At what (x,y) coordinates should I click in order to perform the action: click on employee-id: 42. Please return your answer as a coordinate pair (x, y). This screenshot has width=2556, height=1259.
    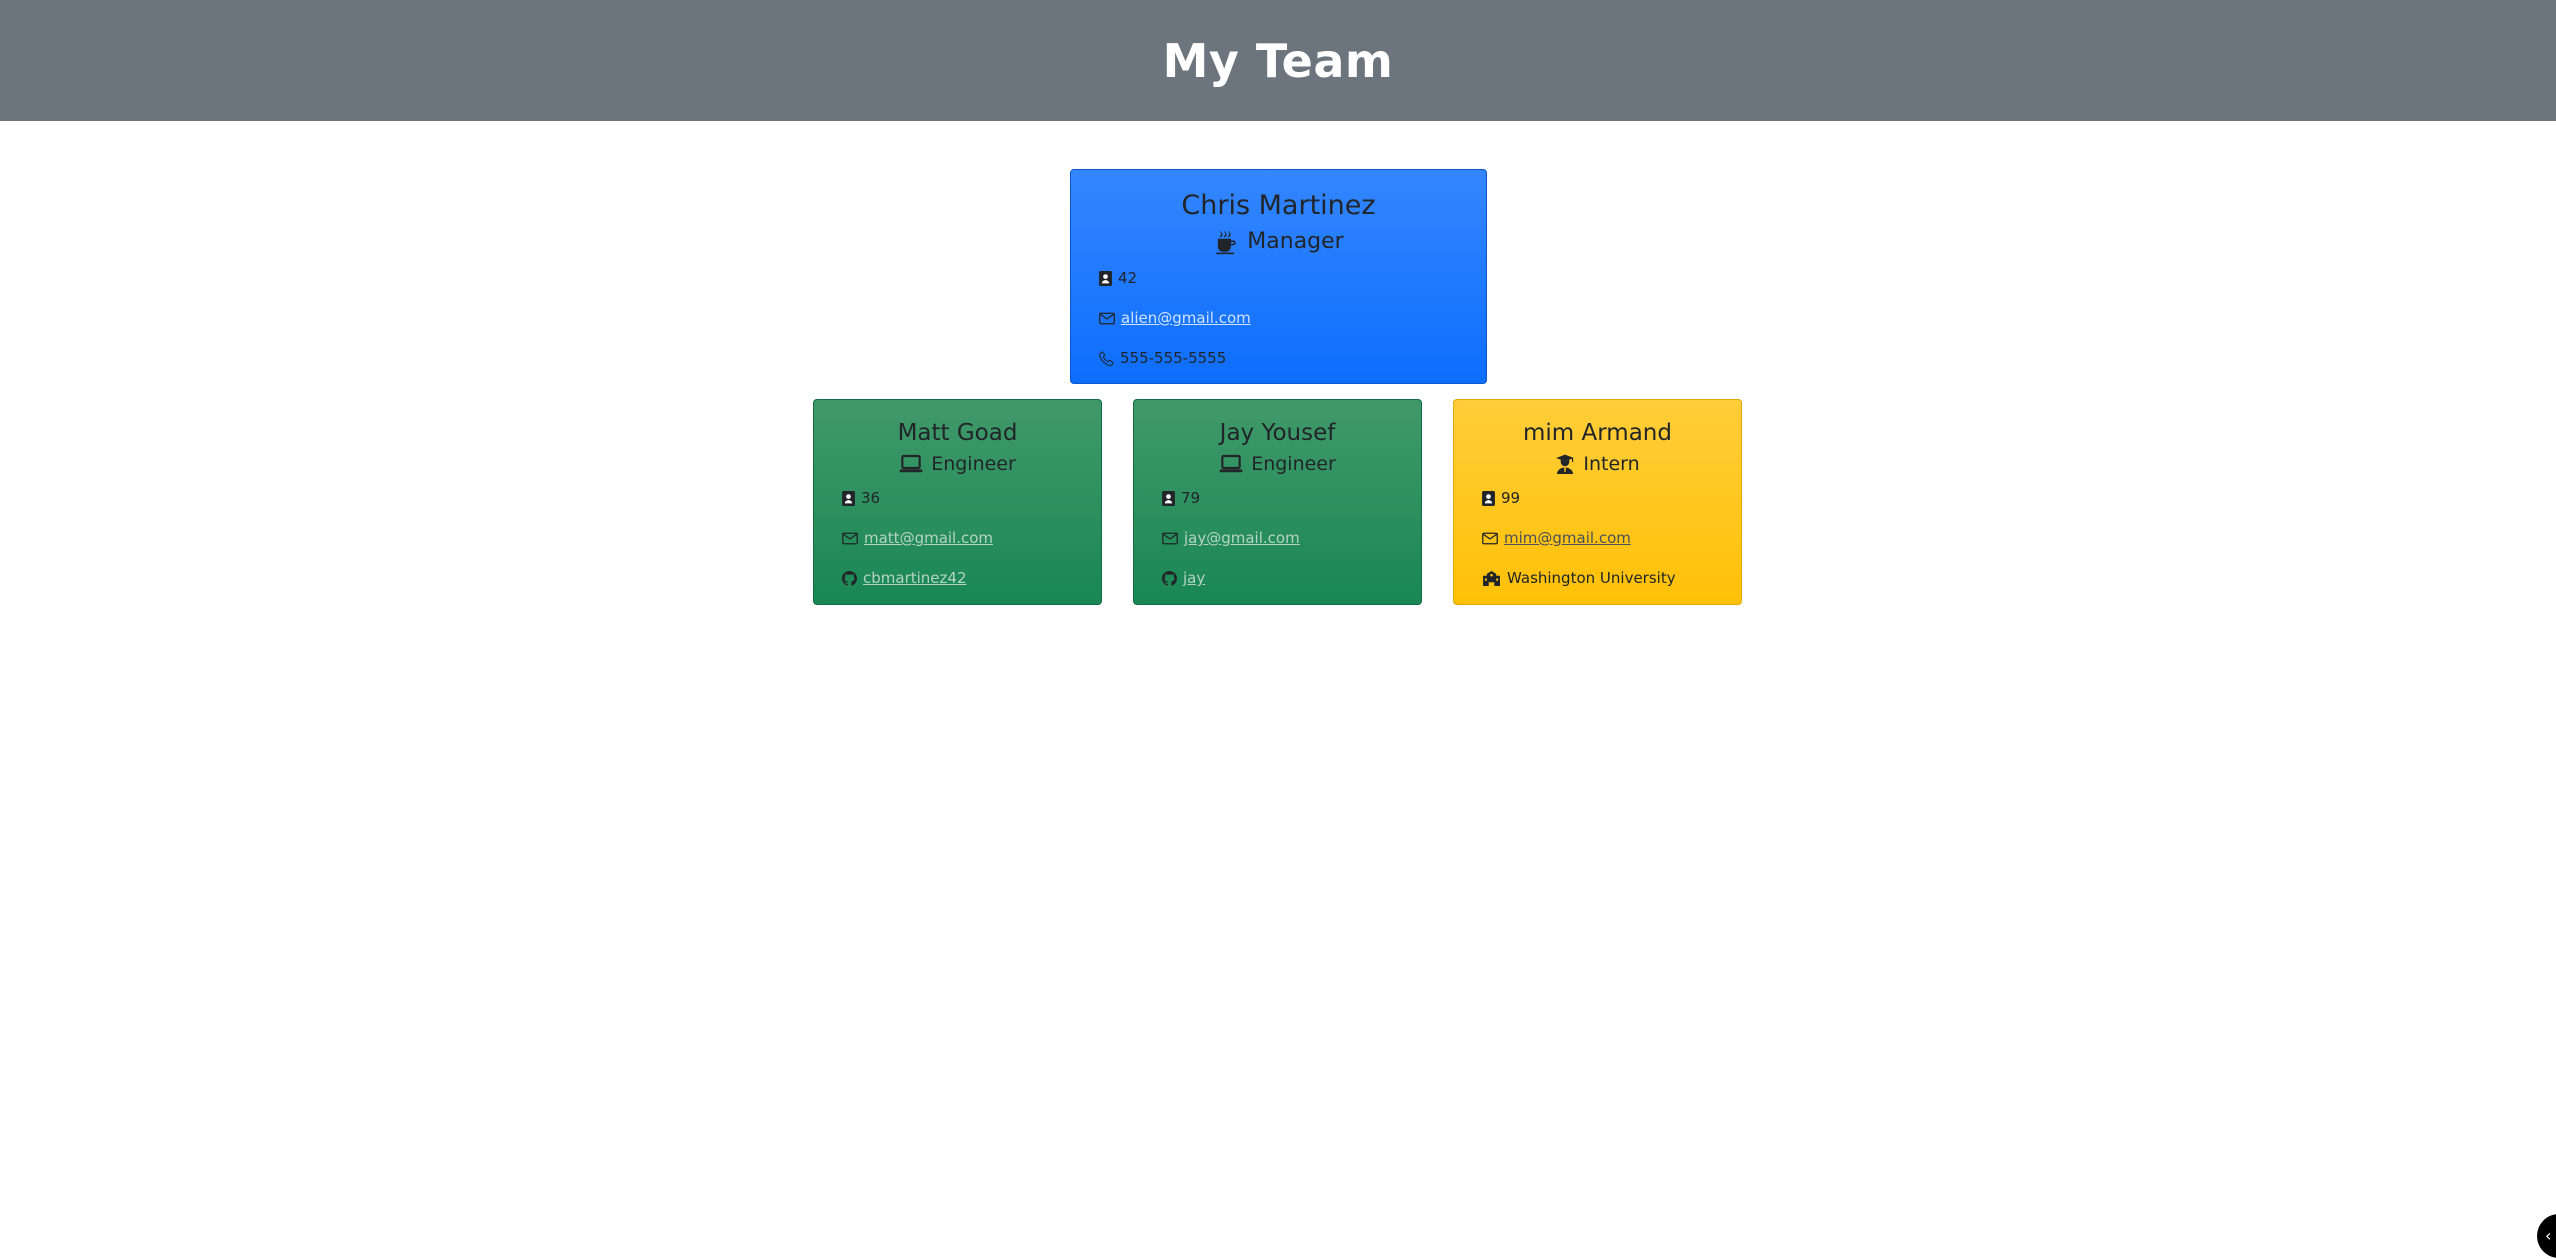
    Looking at the image, I should click on (1278, 278).